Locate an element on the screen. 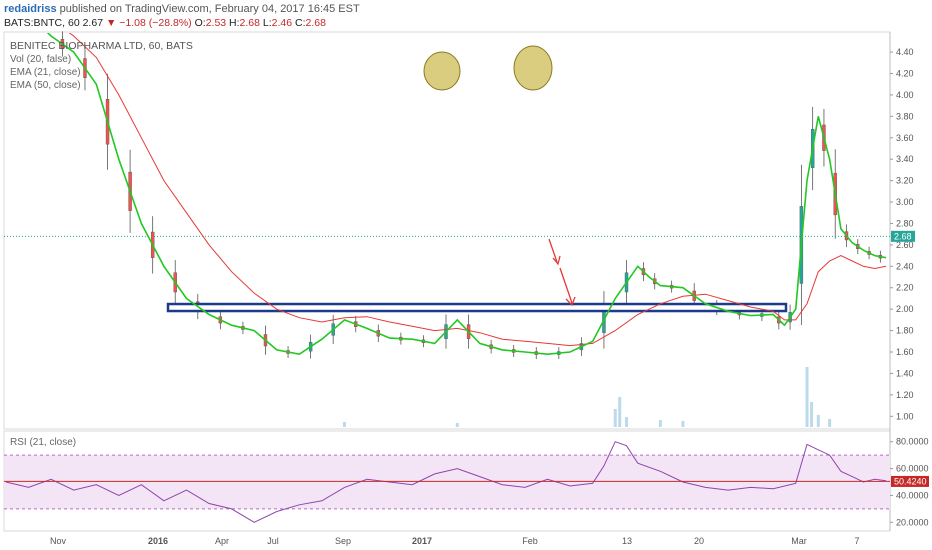 The height and width of the screenshot is (550, 932). legend-ema21: EMA (21, close) is located at coordinates (101, 72).